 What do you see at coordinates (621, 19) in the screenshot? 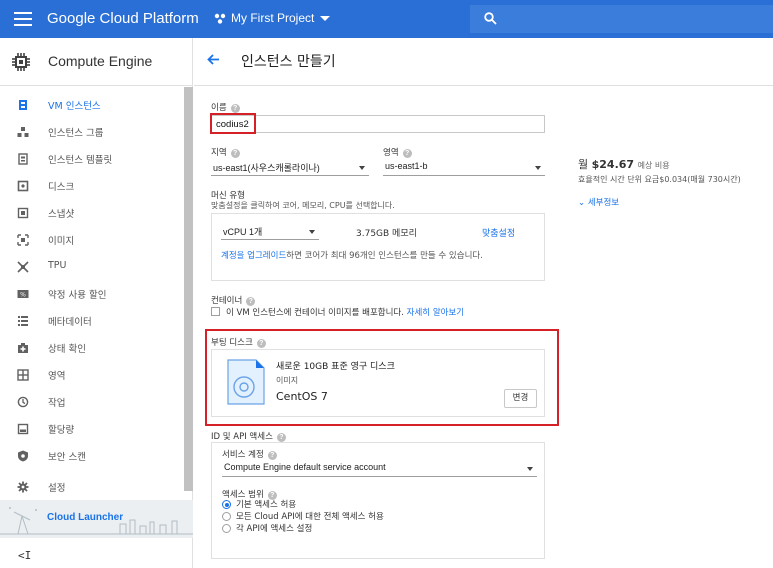
I see `search-bar` at bounding box center [621, 19].